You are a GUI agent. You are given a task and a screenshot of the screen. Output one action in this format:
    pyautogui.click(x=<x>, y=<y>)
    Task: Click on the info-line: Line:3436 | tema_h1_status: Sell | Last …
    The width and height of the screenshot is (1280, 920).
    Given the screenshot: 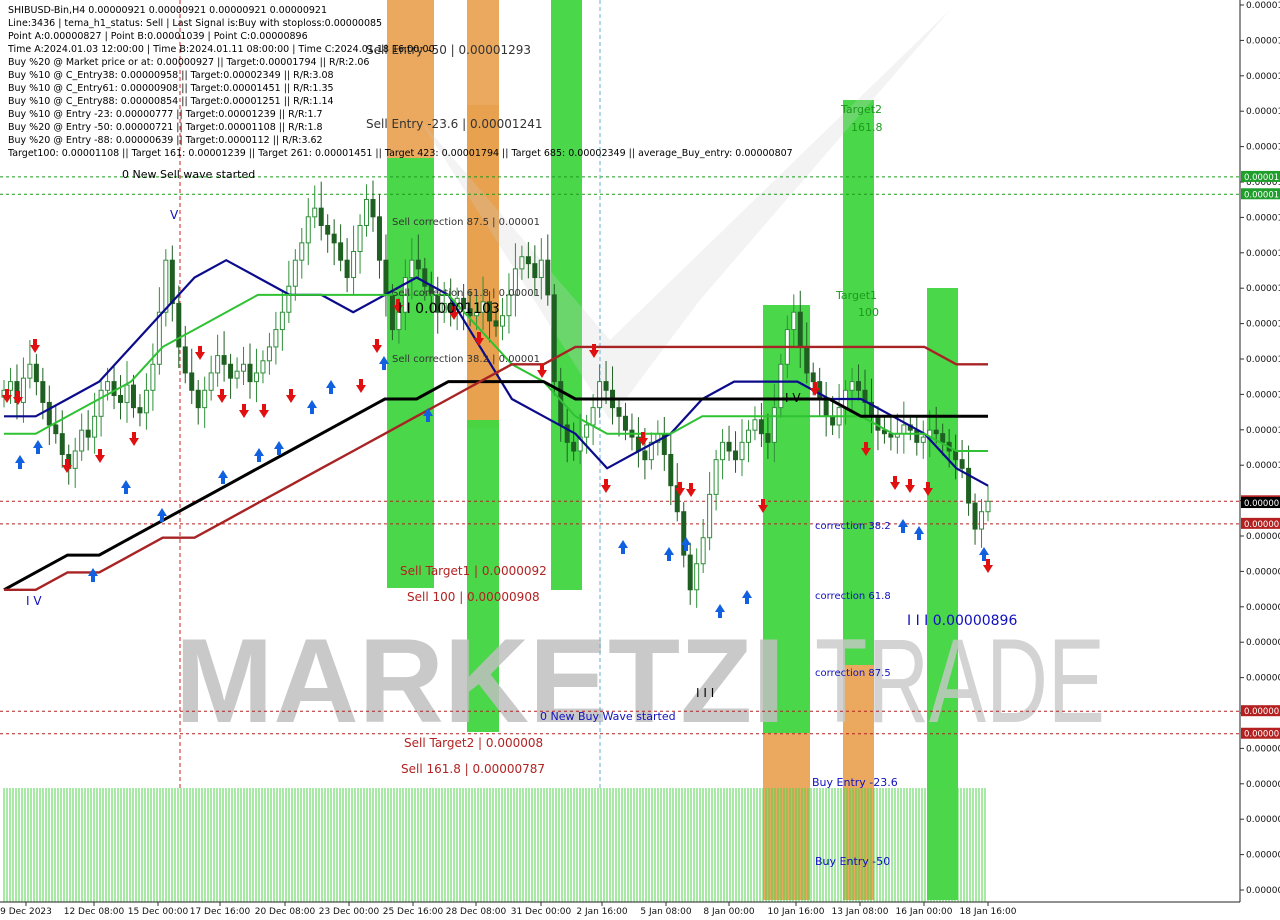 What is the action you would take?
    pyautogui.click(x=195, y=23)
    